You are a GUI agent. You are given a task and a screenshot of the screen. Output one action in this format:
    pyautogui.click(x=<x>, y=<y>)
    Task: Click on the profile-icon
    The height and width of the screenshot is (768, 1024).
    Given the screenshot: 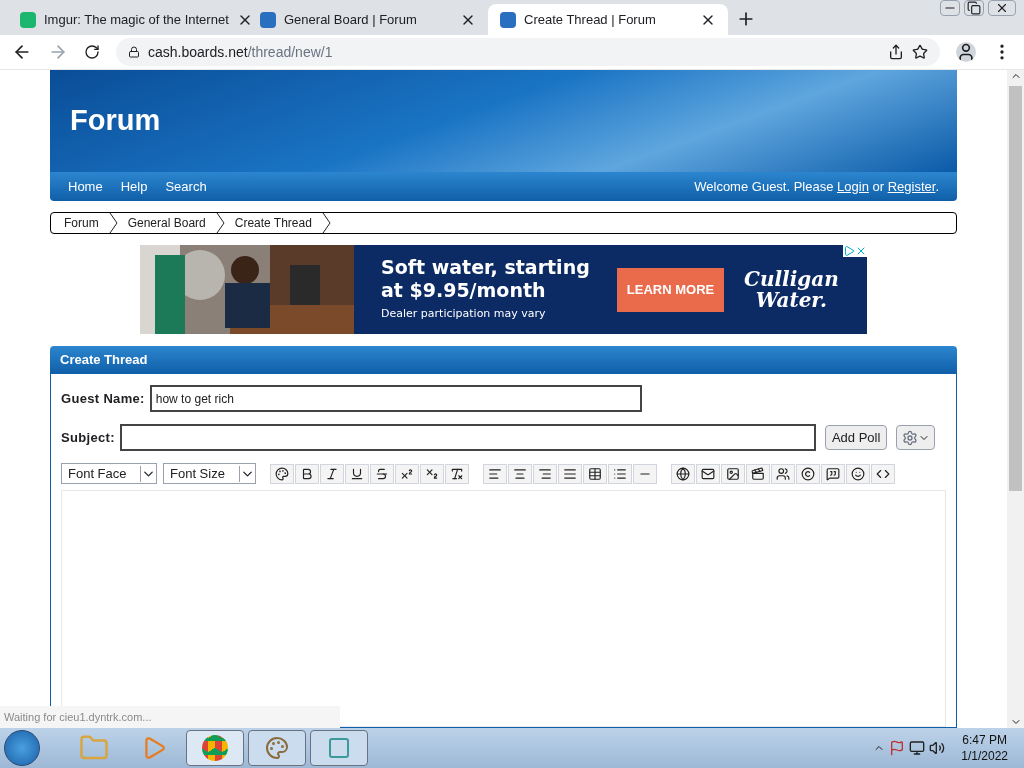 What is the action you would take?
    pyautogui.click(x=966, y=52)
    